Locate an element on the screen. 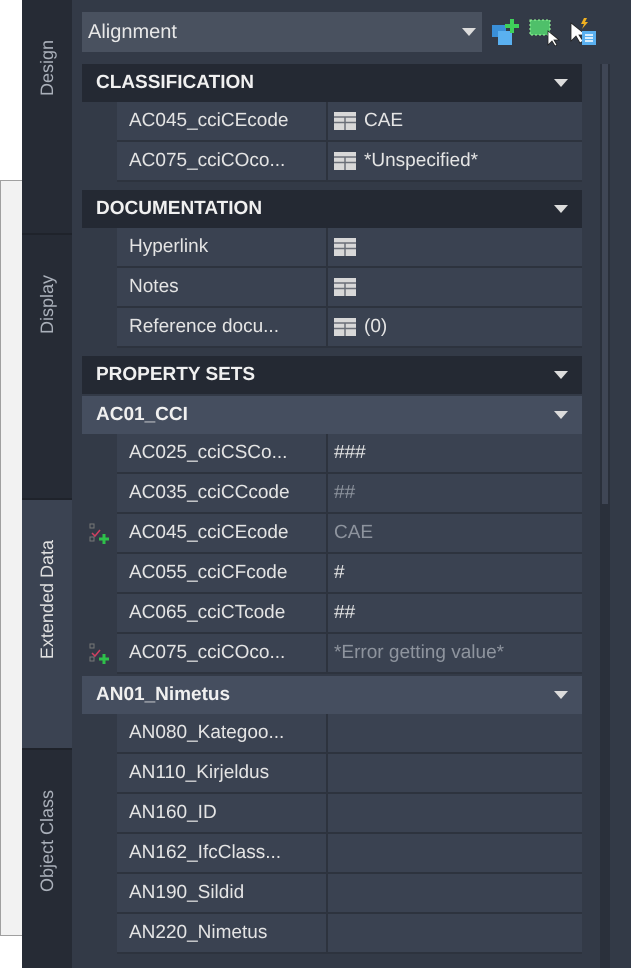  category-header: DOCUMENTATION is located at coordinates (332, 209).